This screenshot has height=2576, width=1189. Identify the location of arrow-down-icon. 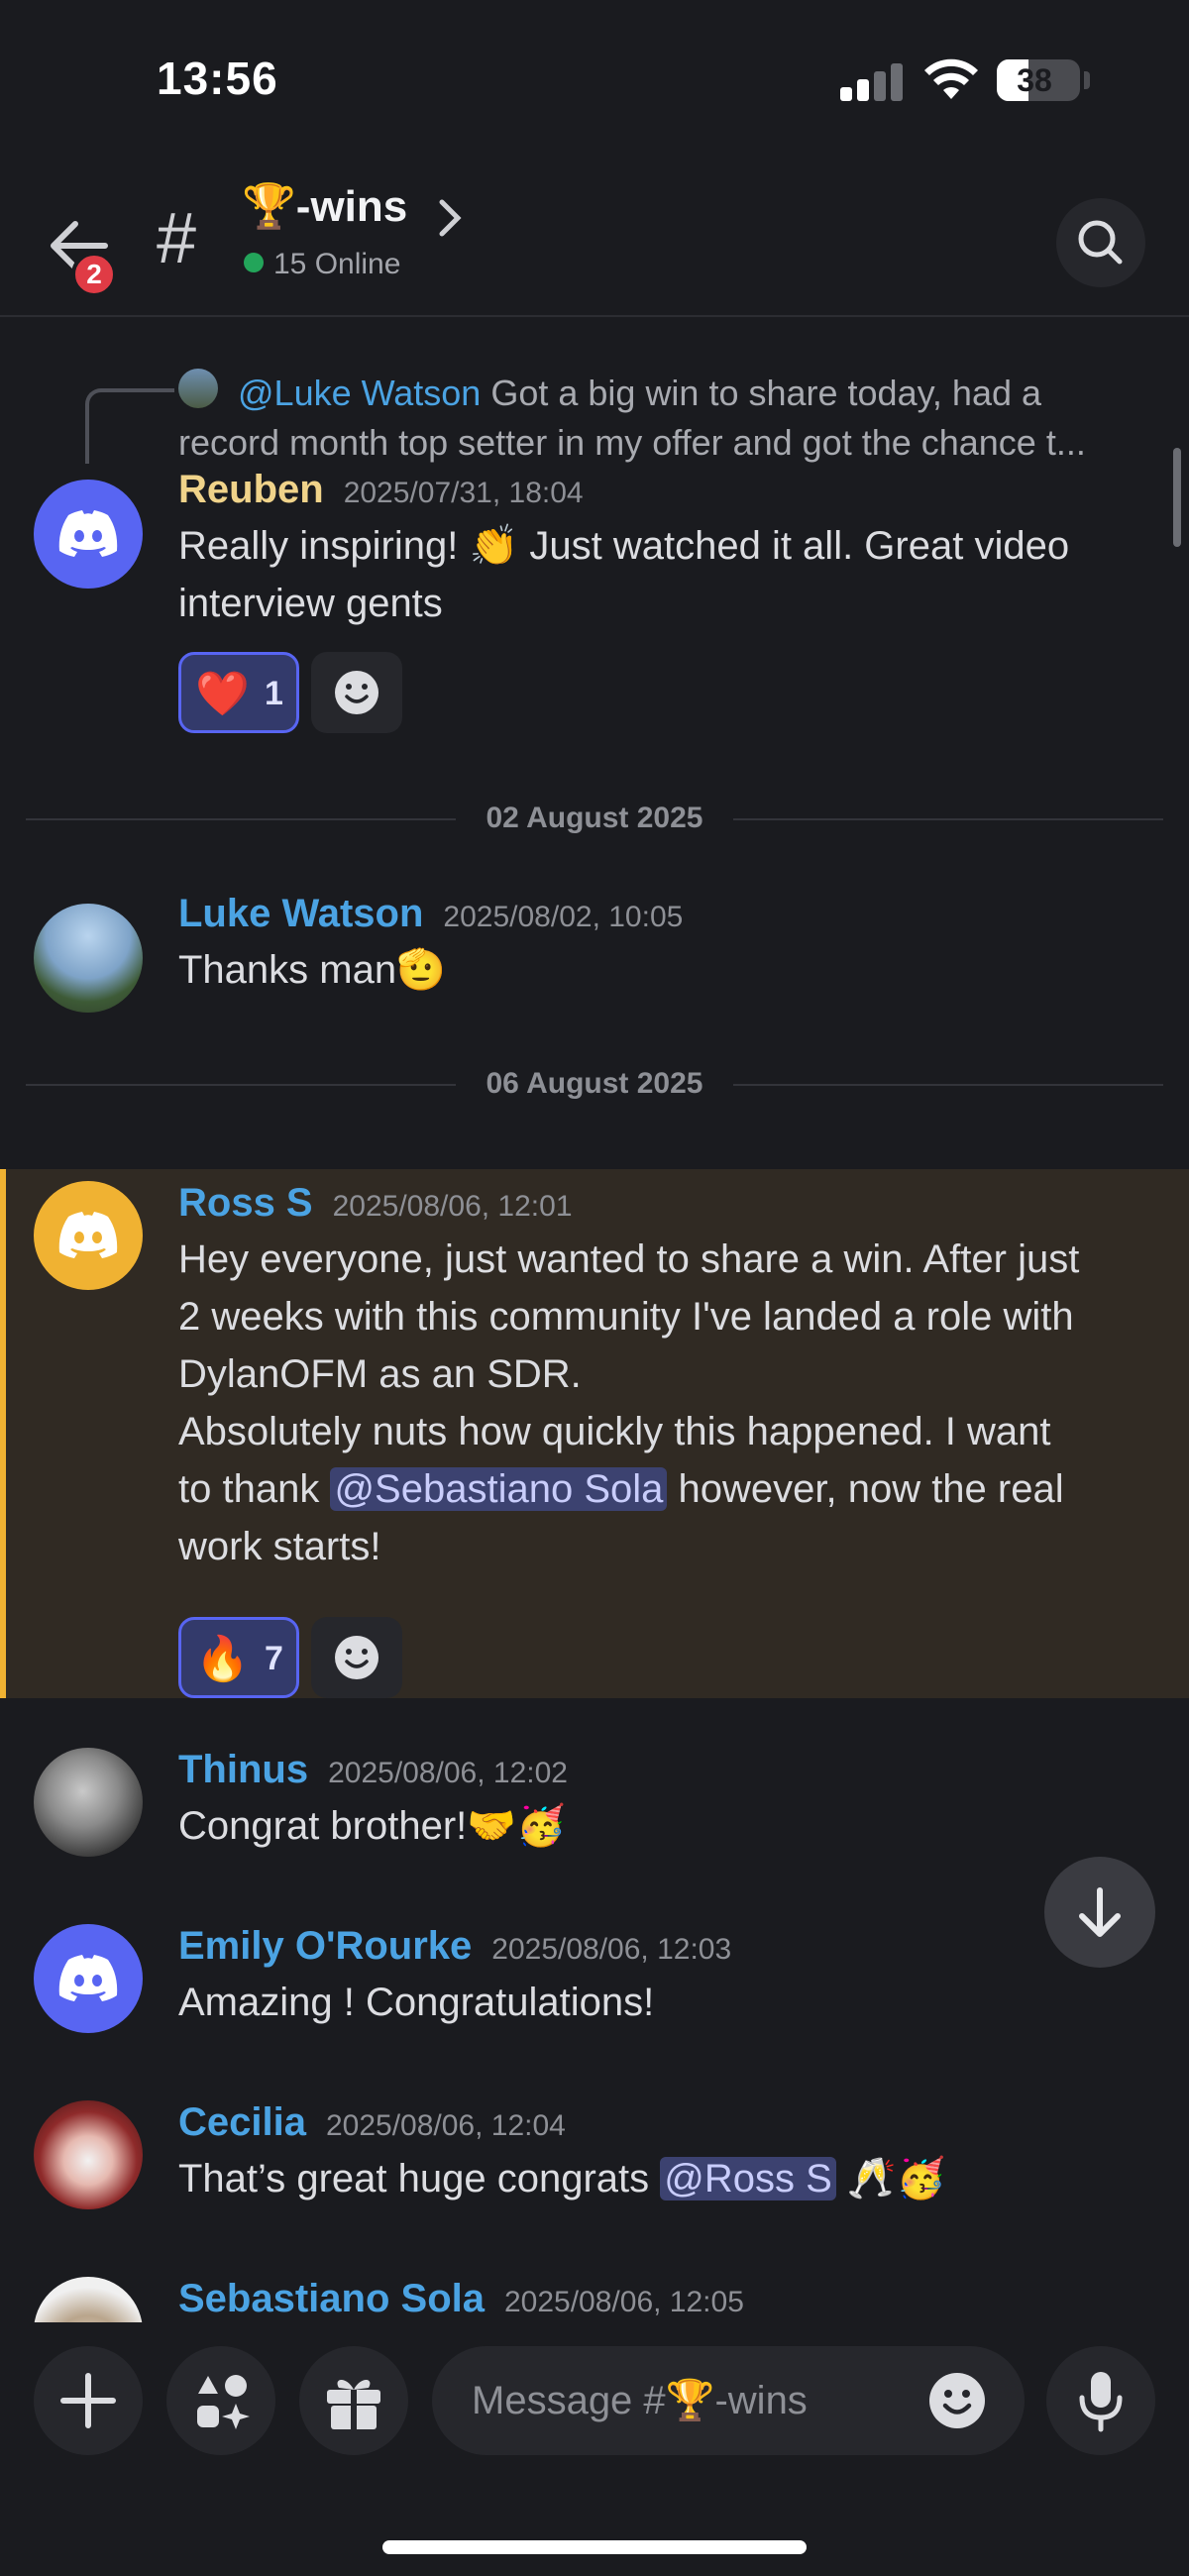
(1100, 1912).